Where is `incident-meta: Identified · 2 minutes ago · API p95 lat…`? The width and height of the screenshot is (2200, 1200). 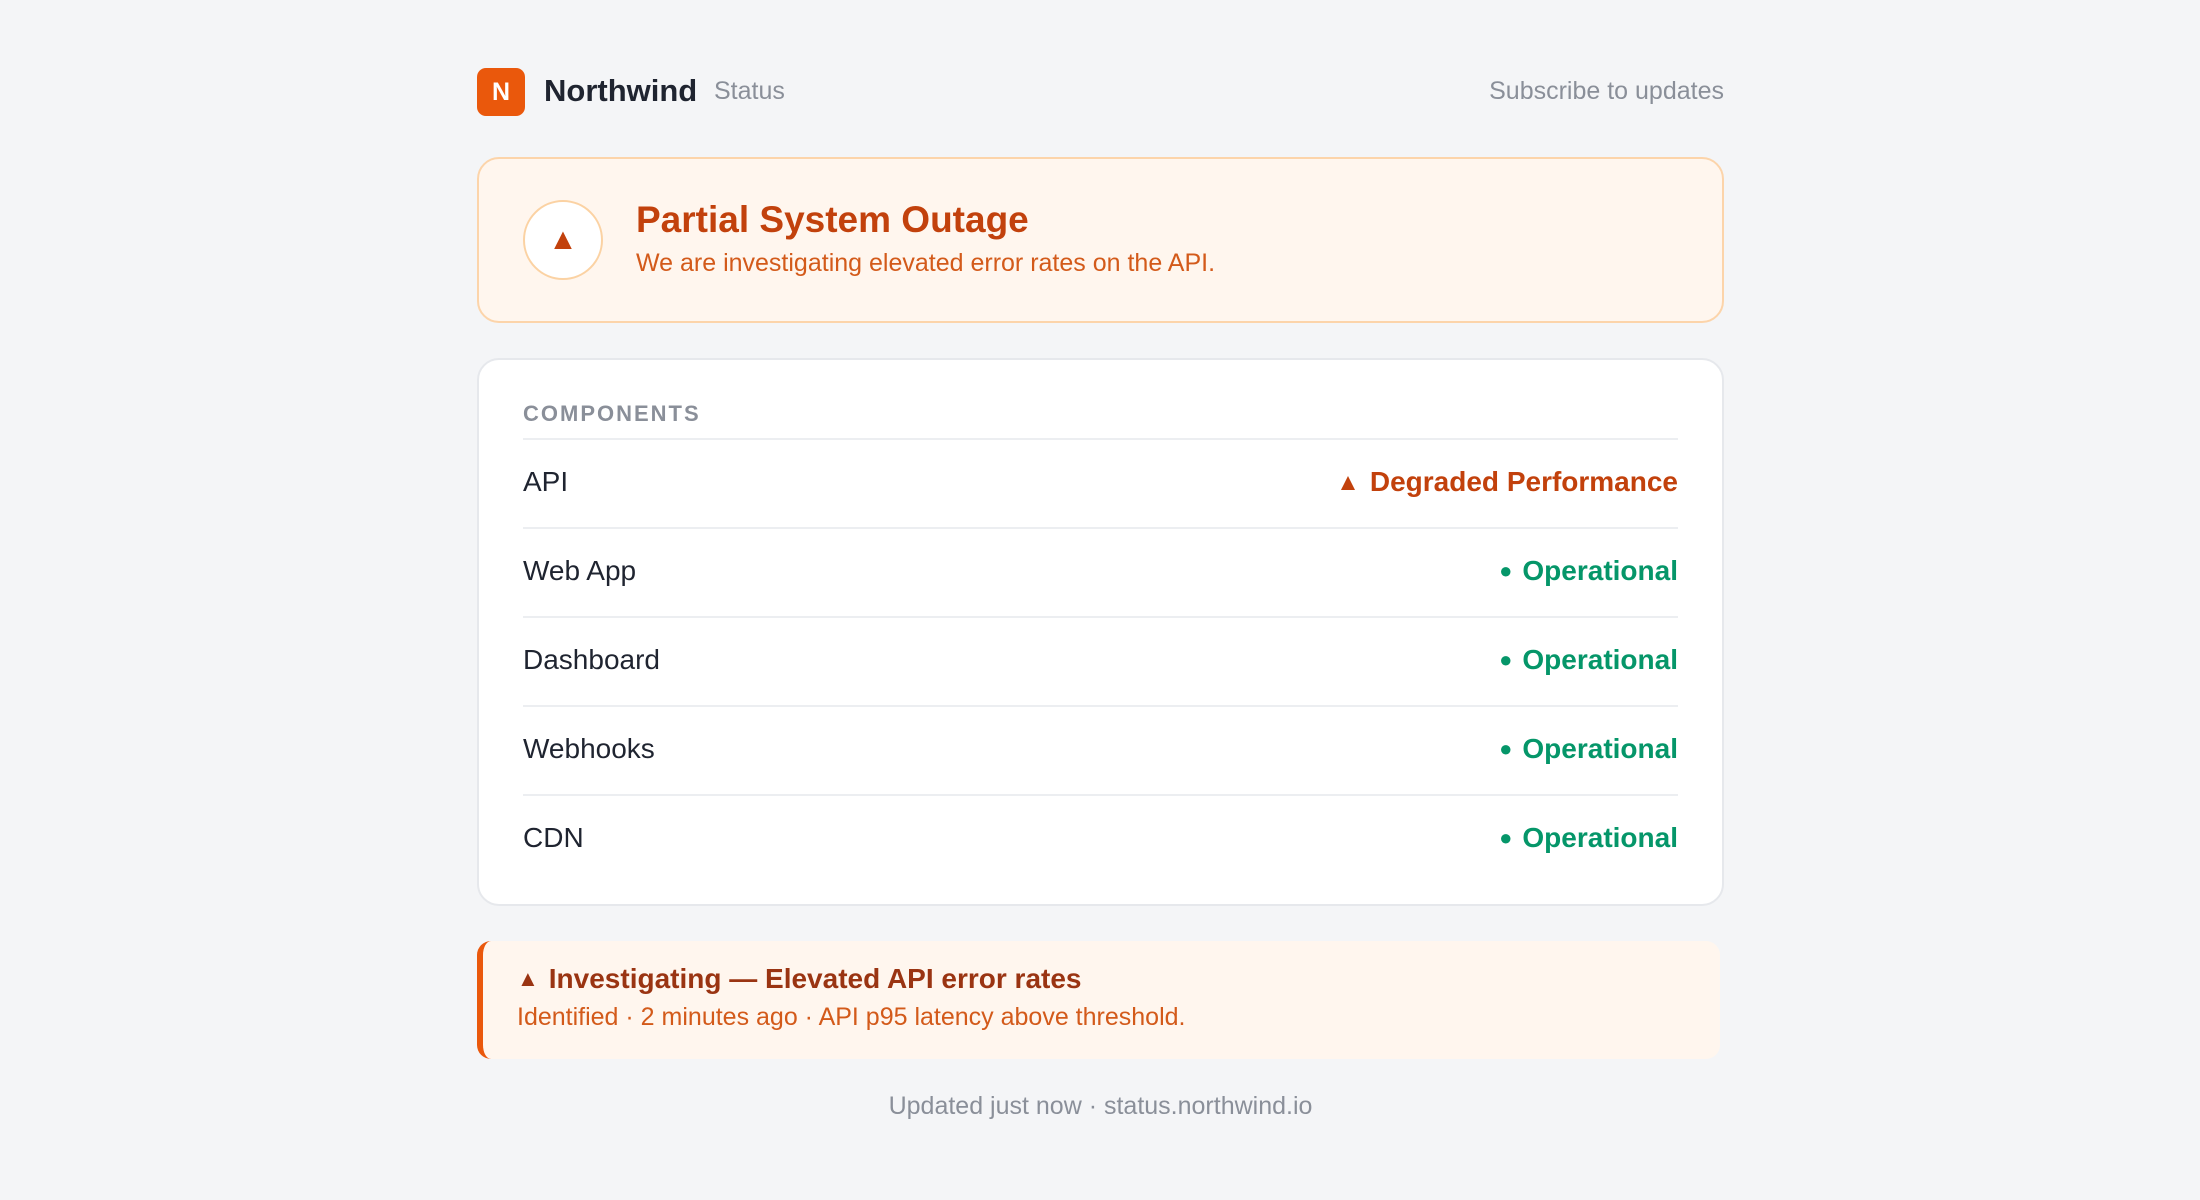
incident-meta: Identified · 2 minutes ago · API p95 lat… is located at coordinates (851, 1017).